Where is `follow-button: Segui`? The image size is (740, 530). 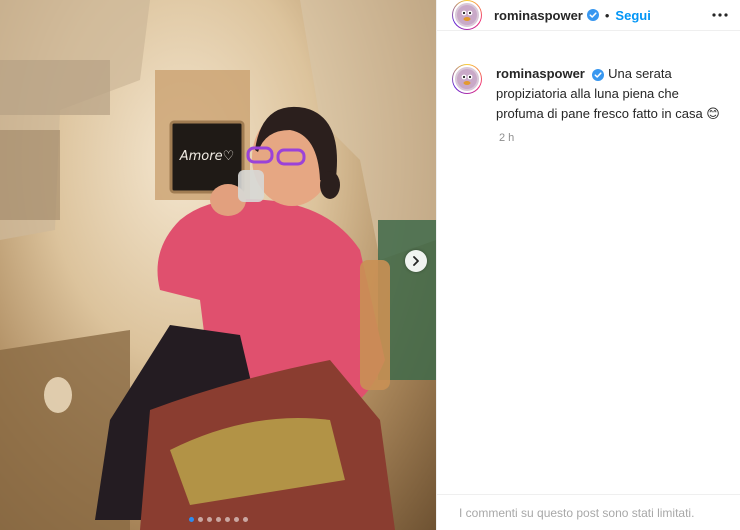 follow-button: Segui is located at coordinates (632, 15).